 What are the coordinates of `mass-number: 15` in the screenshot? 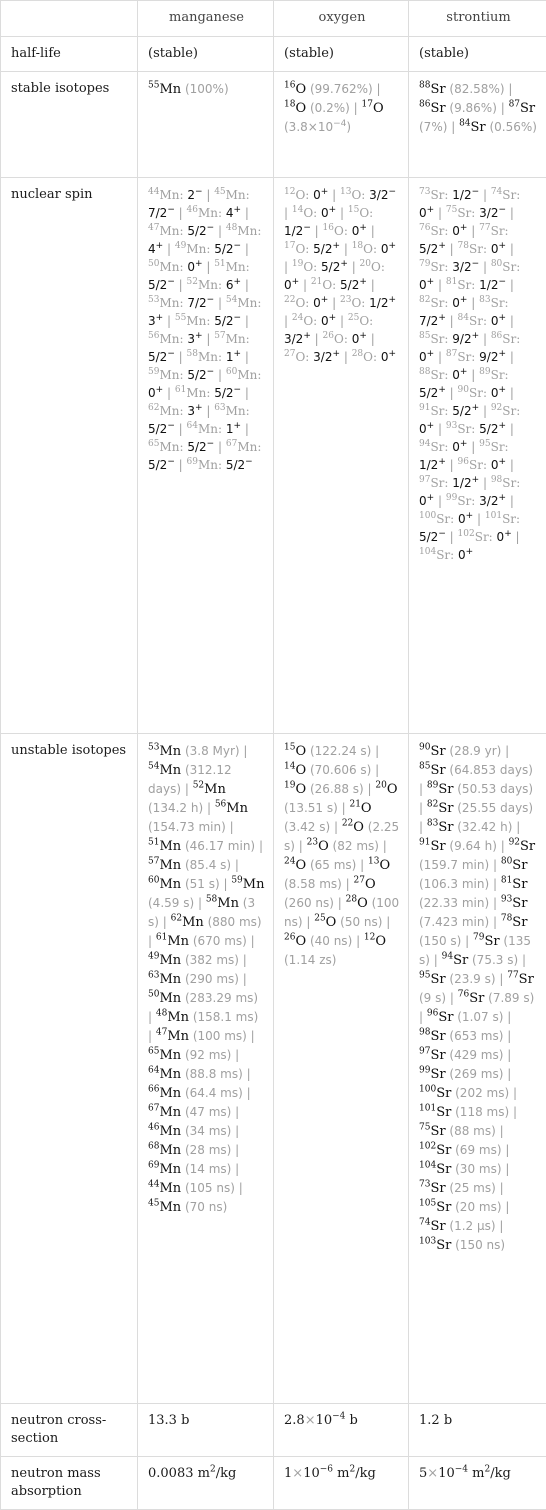 It's located at (353, 210).